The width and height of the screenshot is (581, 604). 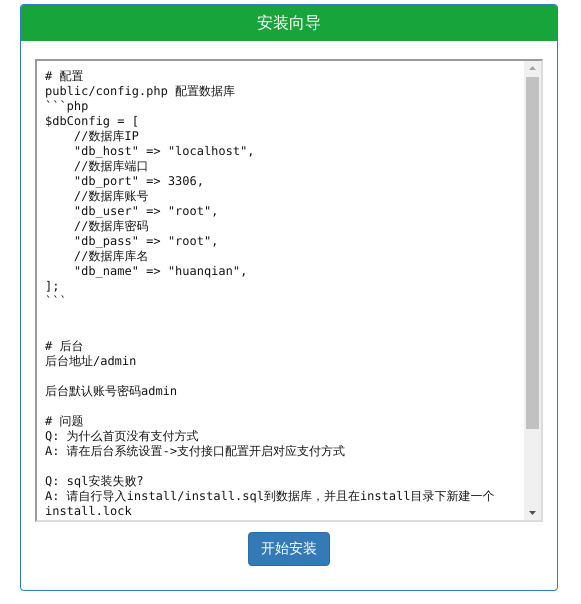 I want to click on readme-line: "db_user" => "root",, so click(x=146, y=211).